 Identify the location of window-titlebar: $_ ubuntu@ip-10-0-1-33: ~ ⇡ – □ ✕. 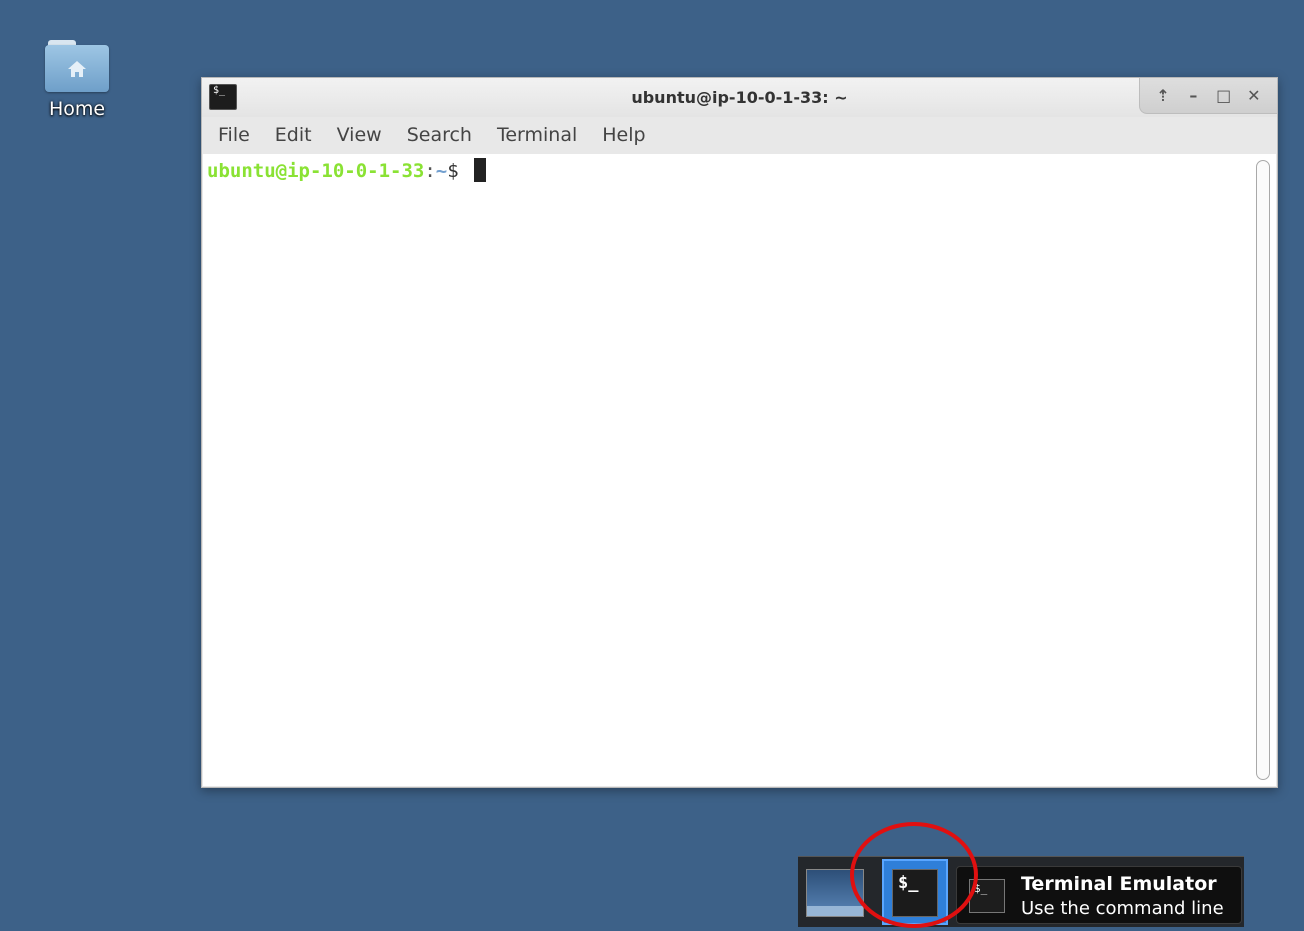
(739, 97).